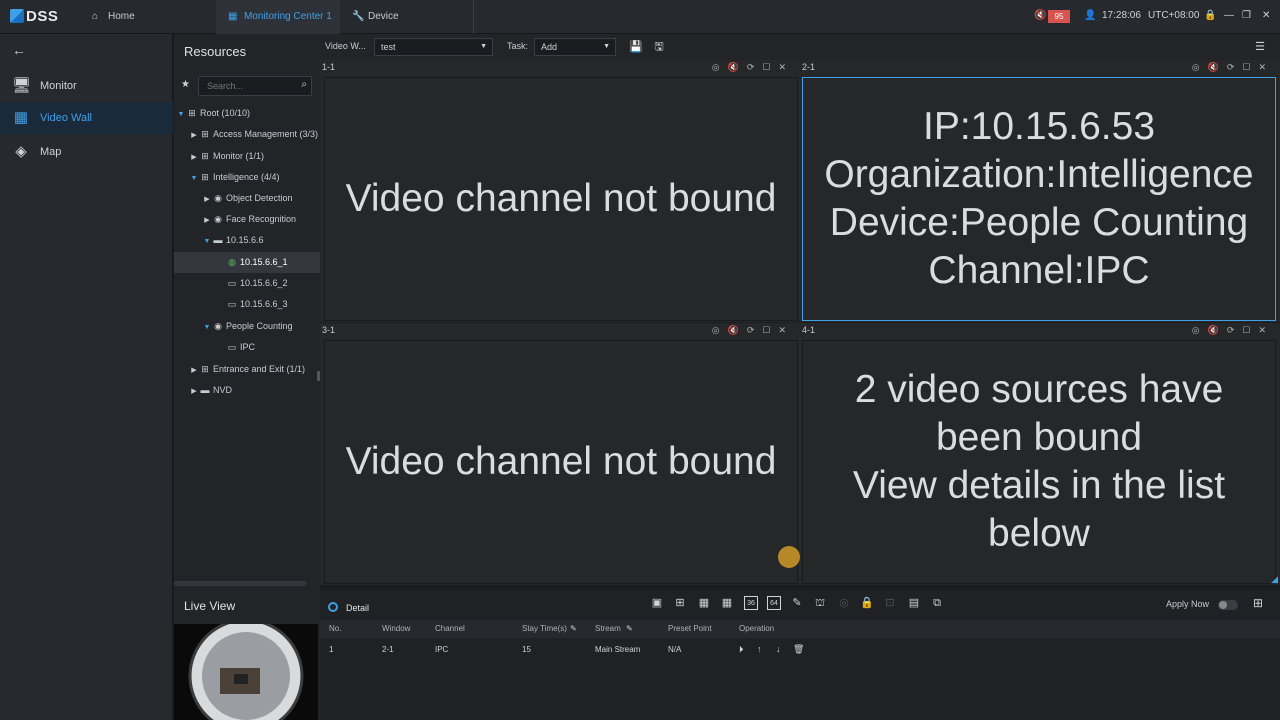  What do you see at coordinates (657, 603) in the screenshot?
I see `layout-1-icon: ▣` at bounding box center [657, 603].